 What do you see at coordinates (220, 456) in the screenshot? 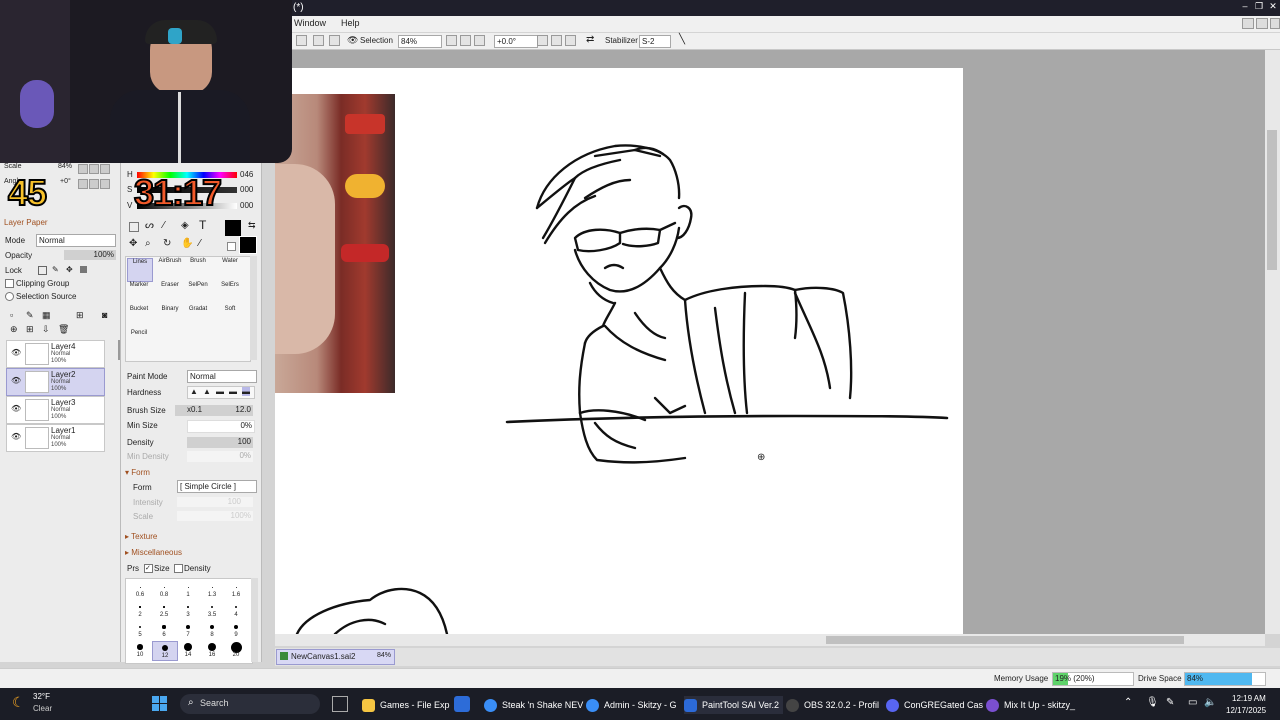
I see `min-density-slider: 0%` at bounding box center [220, 456].